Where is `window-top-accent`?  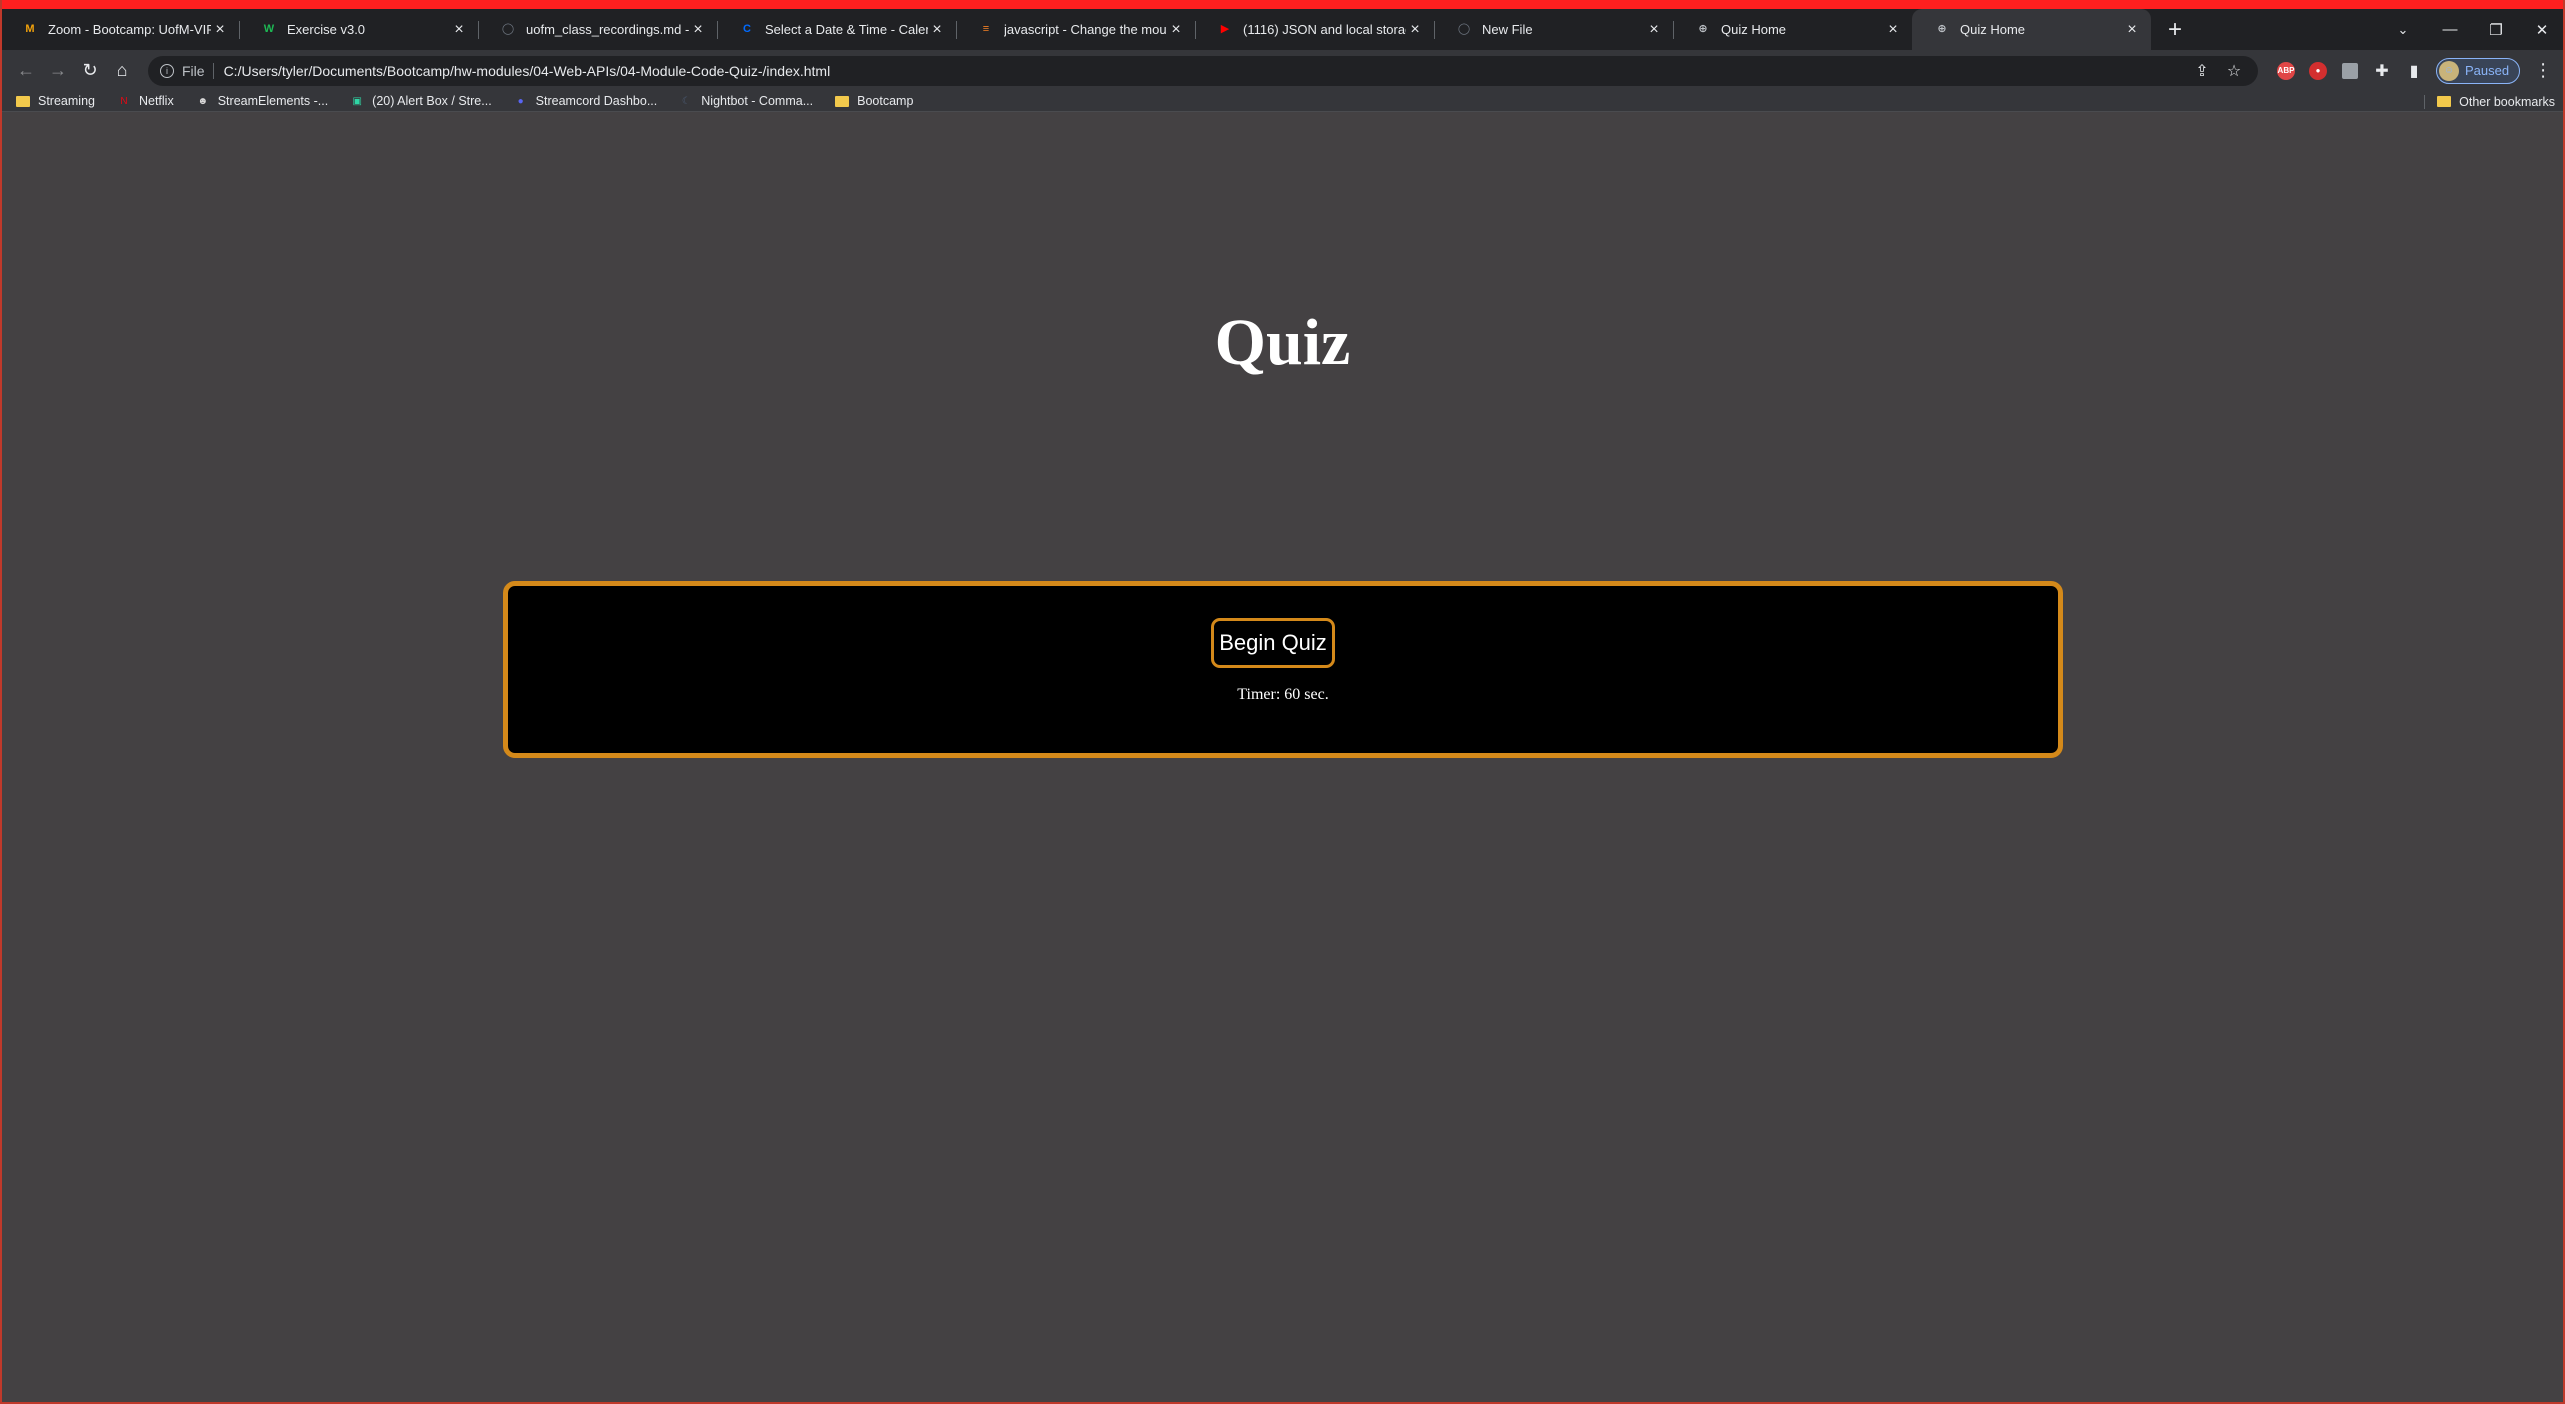 window-top-accent is located at coordinates (1282, 4).